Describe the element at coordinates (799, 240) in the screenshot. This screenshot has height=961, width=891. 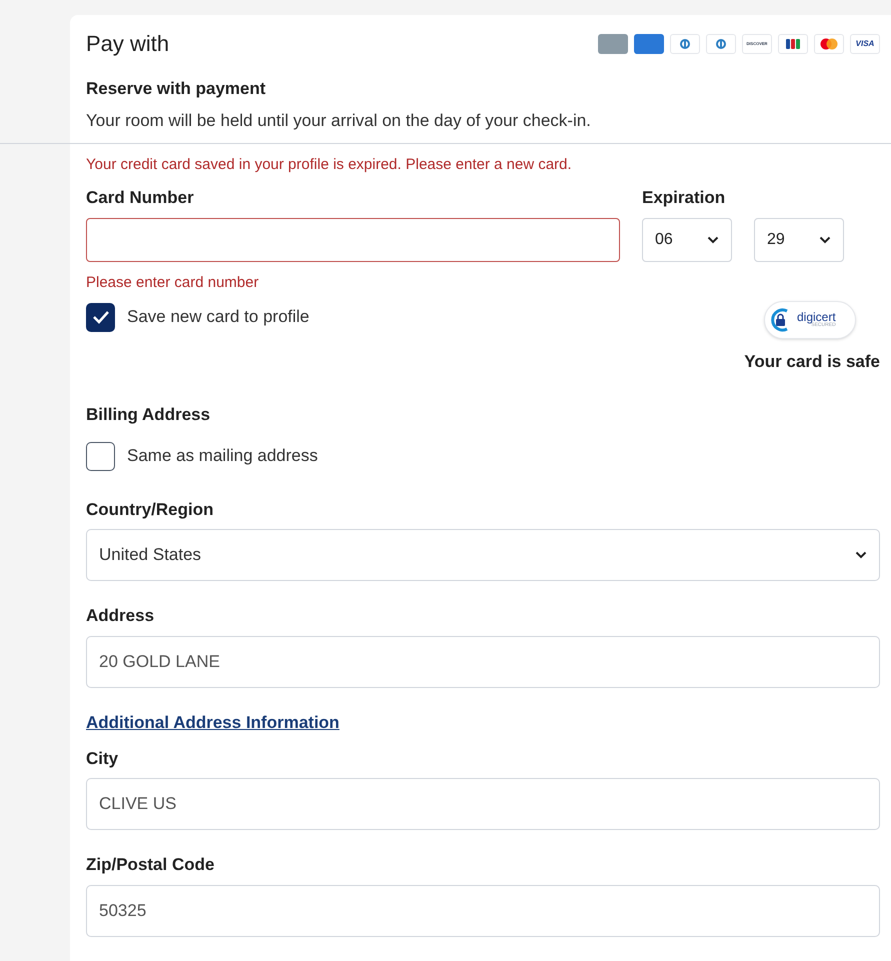
I see `year-select: 29` at that location.